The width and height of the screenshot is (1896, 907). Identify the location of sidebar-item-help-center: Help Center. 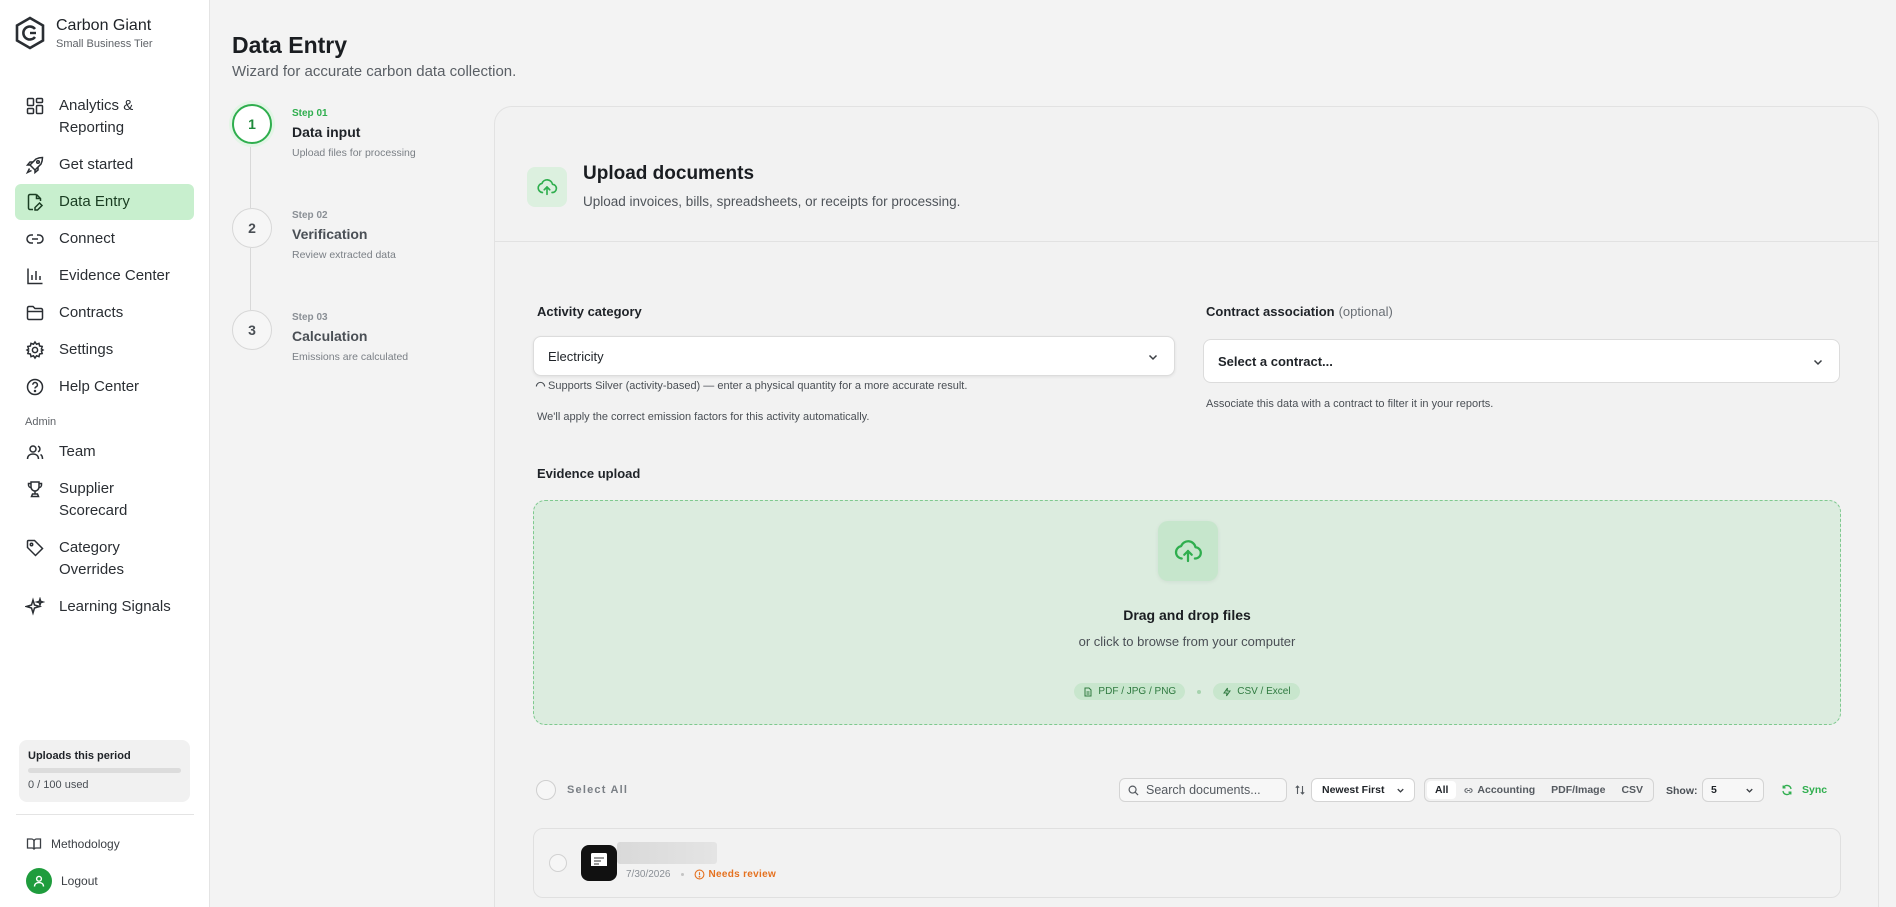
(104, 387).